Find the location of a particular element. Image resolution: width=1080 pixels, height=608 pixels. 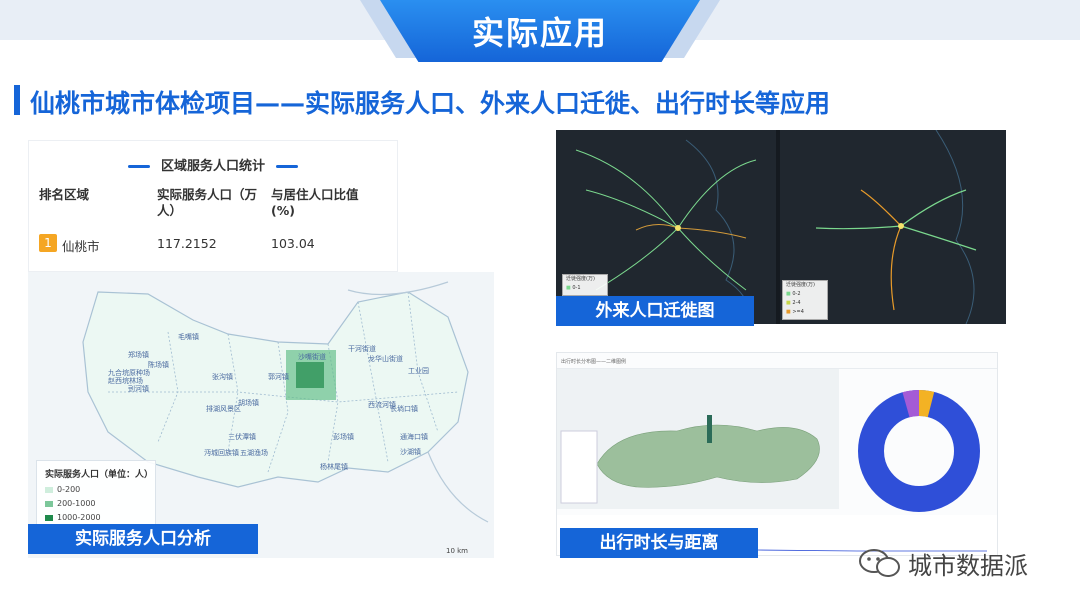

flow-lines-right is located at coordinates (896, 250).